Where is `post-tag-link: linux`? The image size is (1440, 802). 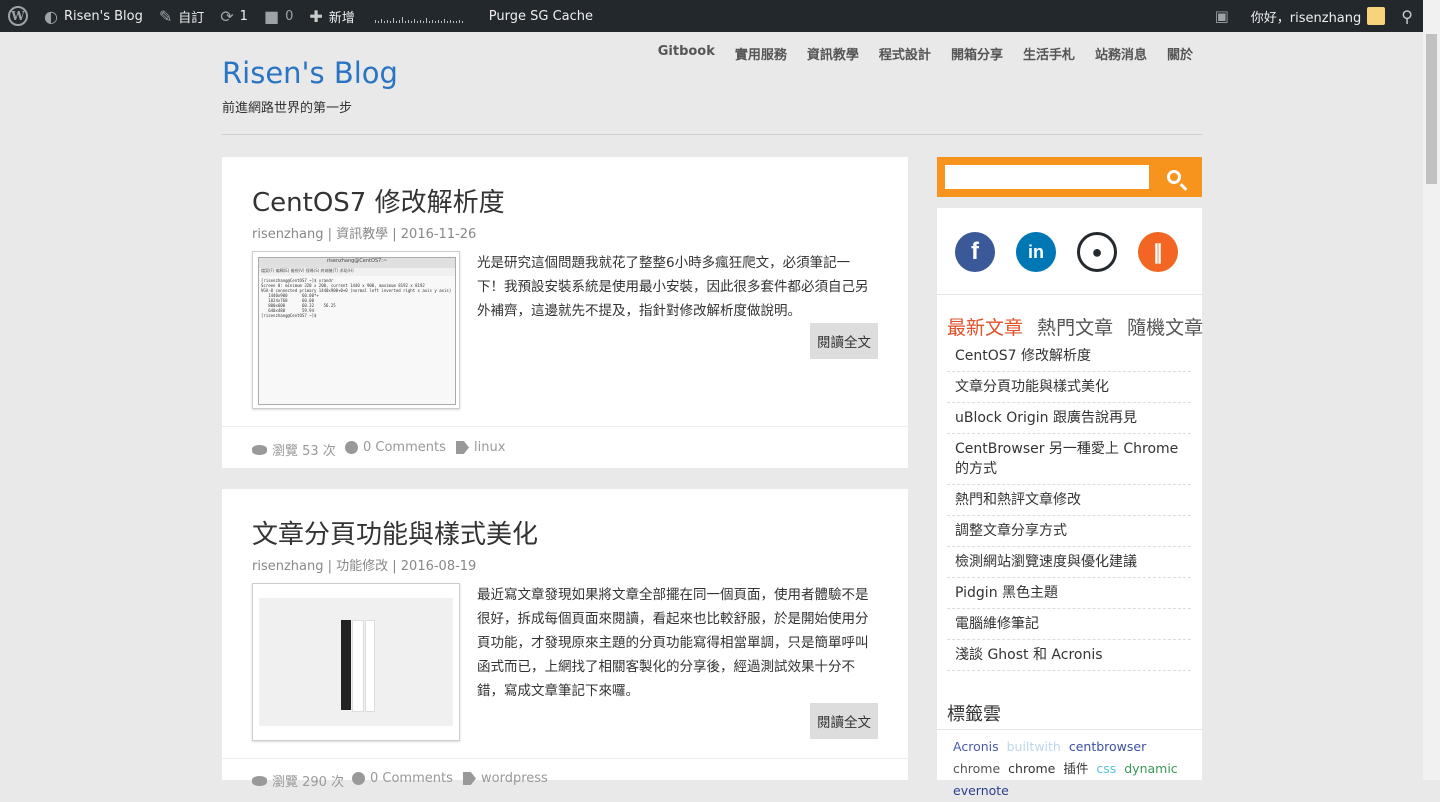 post-tag-link: linux is located at coordinates (480, 447).